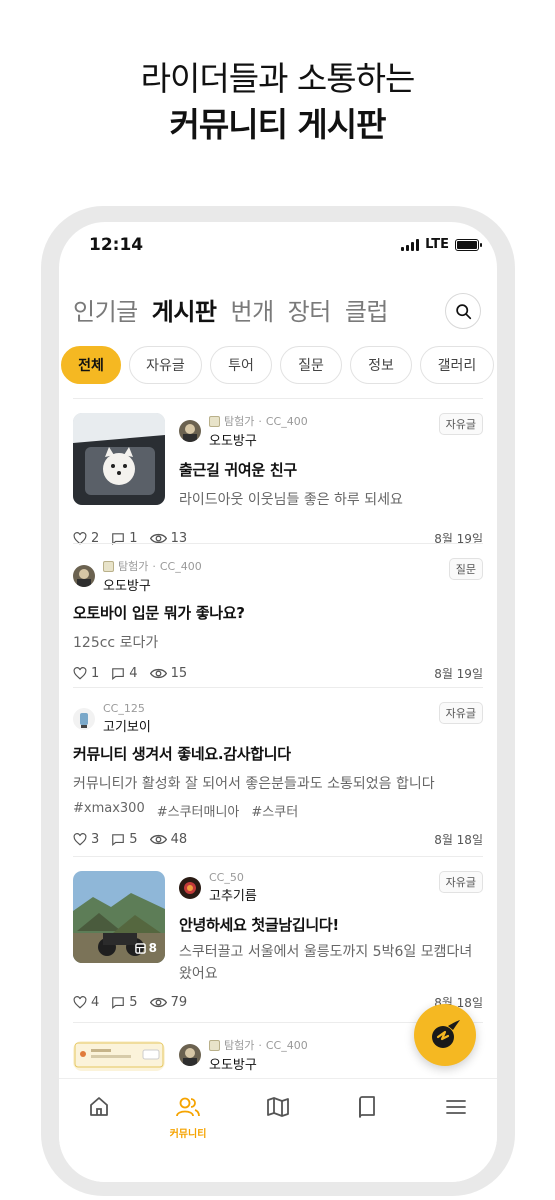  Describe the element at coordinates (381, 365) in the screenshot. I see `chip-info: 정보` at that location.